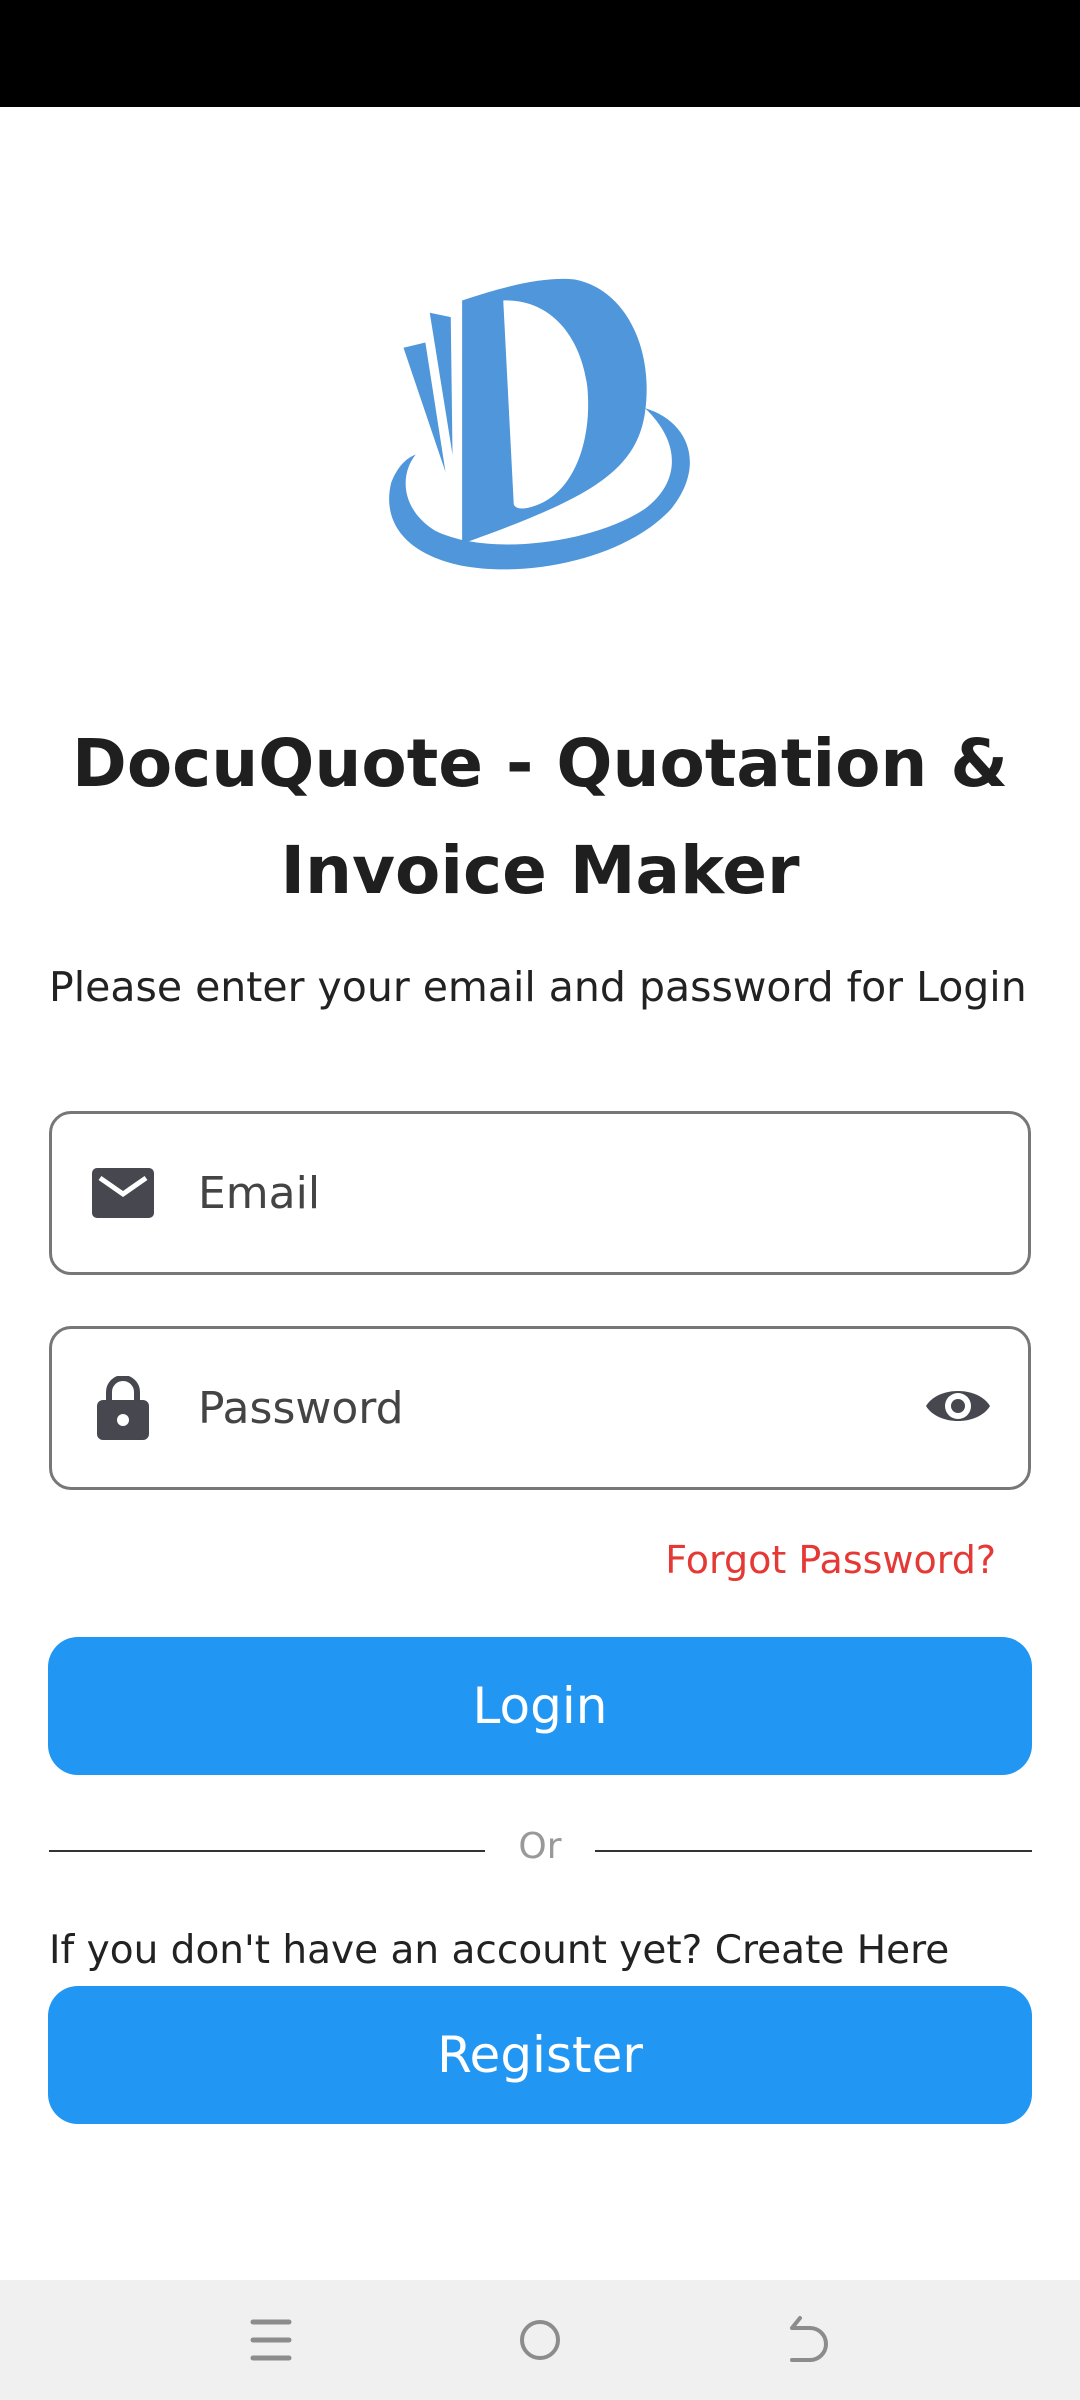 This screenshot has width=1080, height=2400. What do you see at coordinates (813, 1851) in the screenshot?
I see `divider-right` at bounding box center [813, 1851].